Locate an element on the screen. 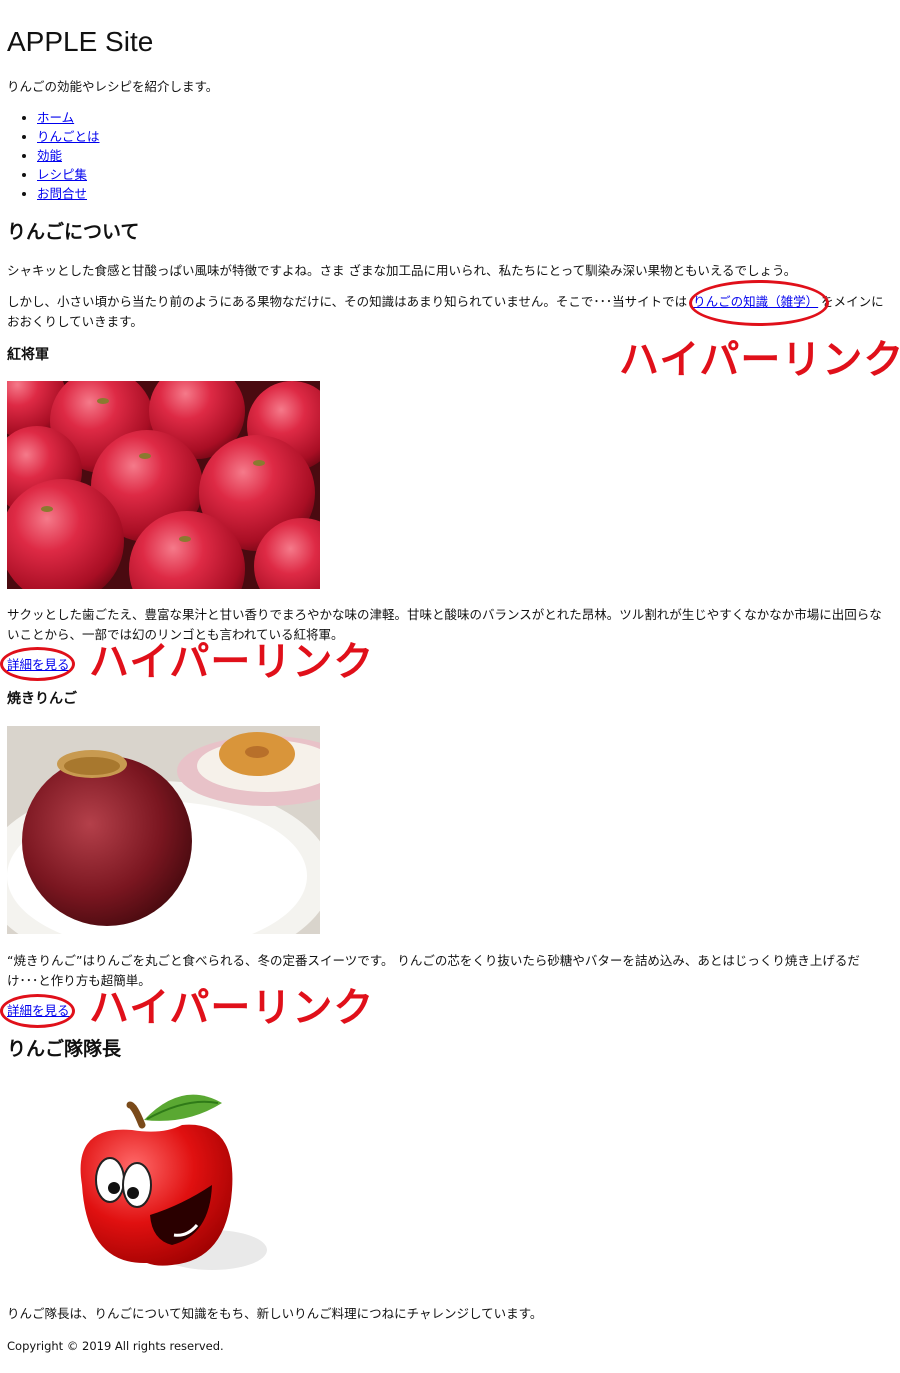 This screenshot has width=900, height=1373. nav-link-recipes: レシピ集 is located at coordinates (62, 174).